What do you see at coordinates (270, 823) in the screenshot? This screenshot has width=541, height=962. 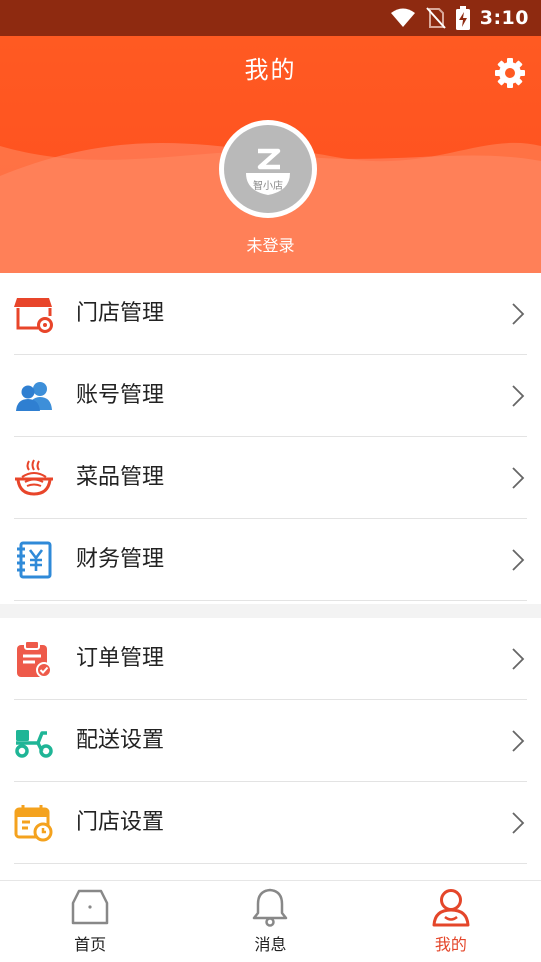 I see `menu-item-store-settings: 门店设置` at bounding box center [270, 823].